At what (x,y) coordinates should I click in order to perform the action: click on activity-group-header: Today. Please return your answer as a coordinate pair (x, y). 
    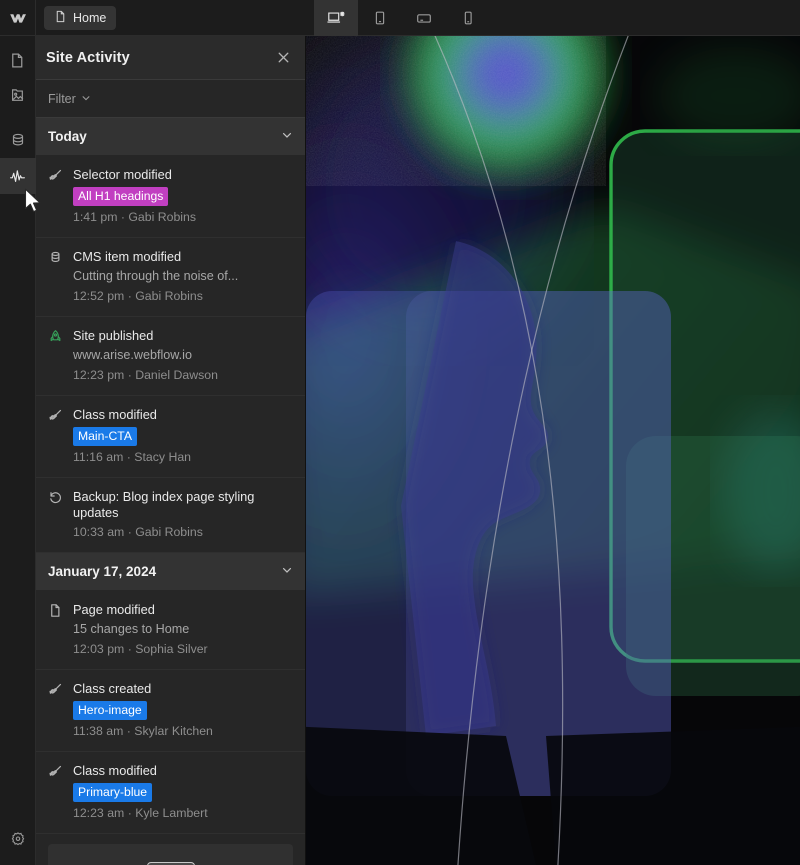
    Looking at the image, I should click on (170, 137).